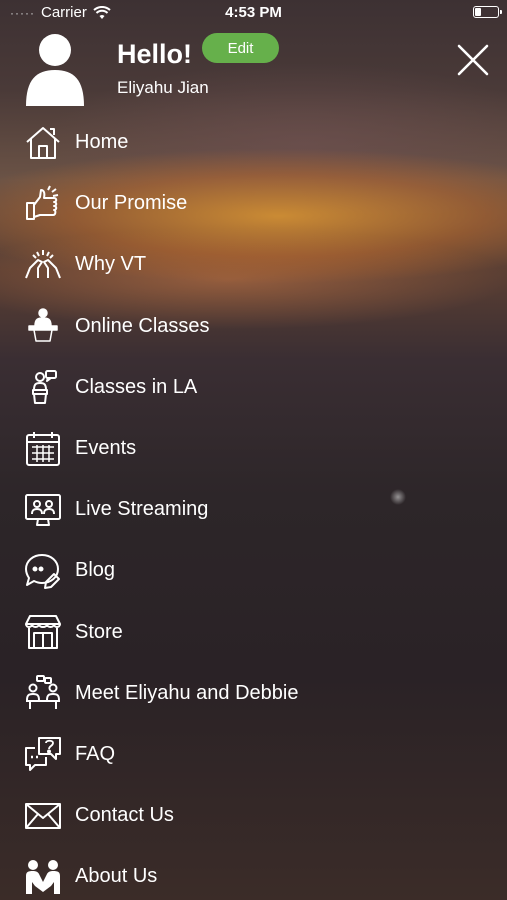 The image size is (507, 900). Describe the element at coordinates (136, 386) in the screenshot. I see `menu-item-label: Classes in LA` at that location.